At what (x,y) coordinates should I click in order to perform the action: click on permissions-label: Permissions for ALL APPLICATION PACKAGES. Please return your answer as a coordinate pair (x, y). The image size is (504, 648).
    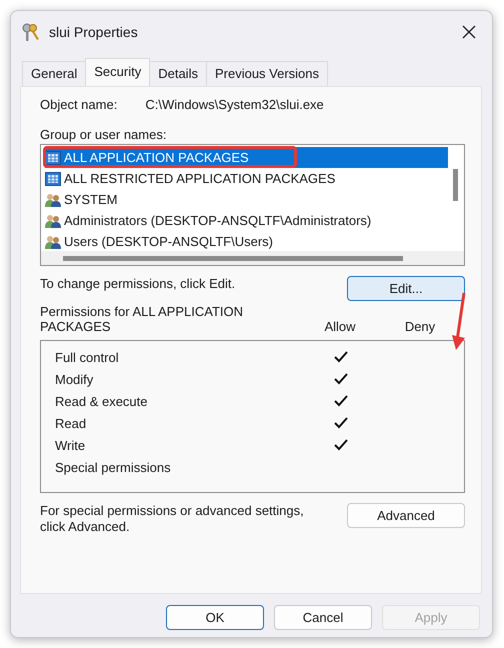
    Looking at the image, I should click on (142, 319).